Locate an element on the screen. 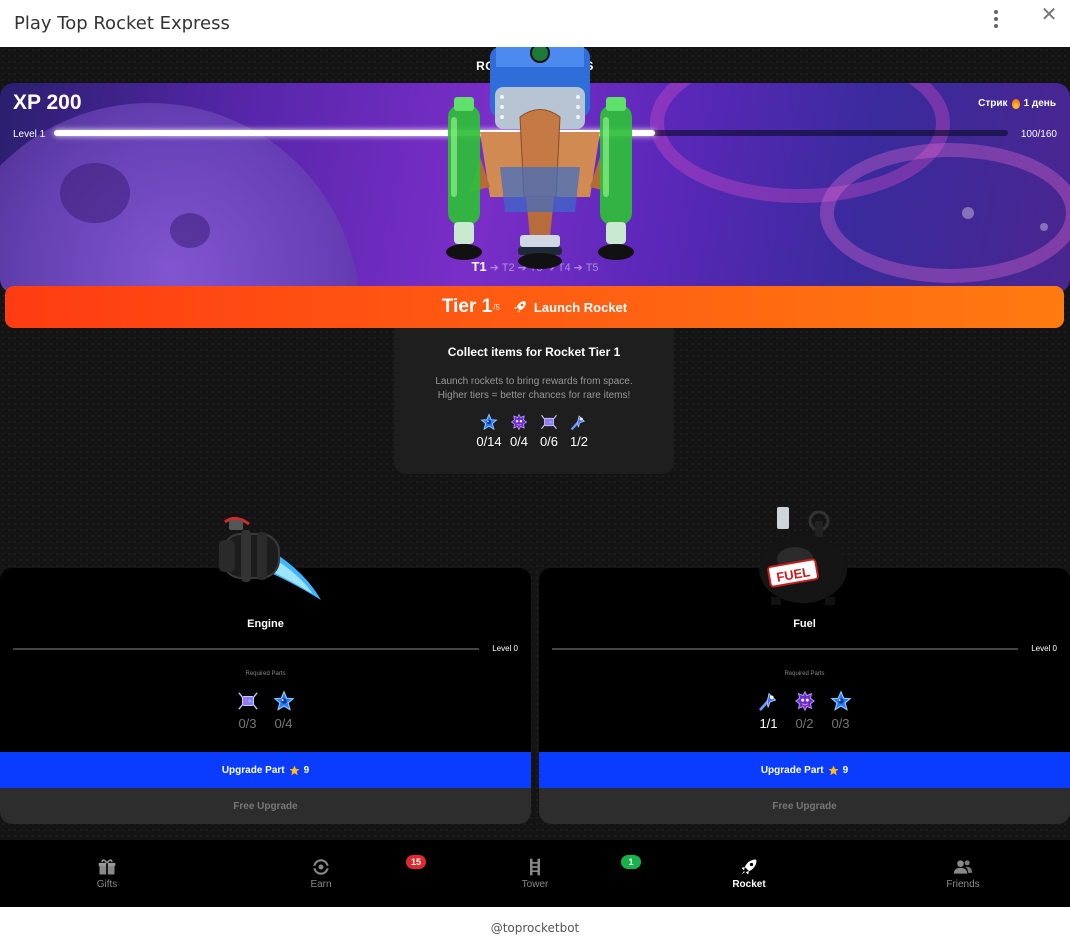  collect-items: 0/14 0/4 0/6 1/2 is located at coordinates (534, 431).